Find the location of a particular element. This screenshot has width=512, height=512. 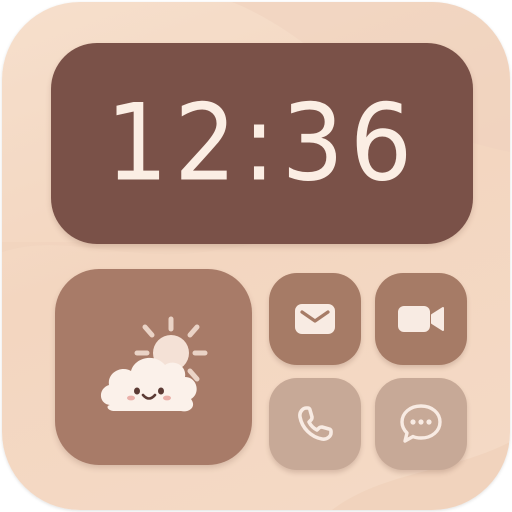

mail-button is located at coordinates (315, 319).